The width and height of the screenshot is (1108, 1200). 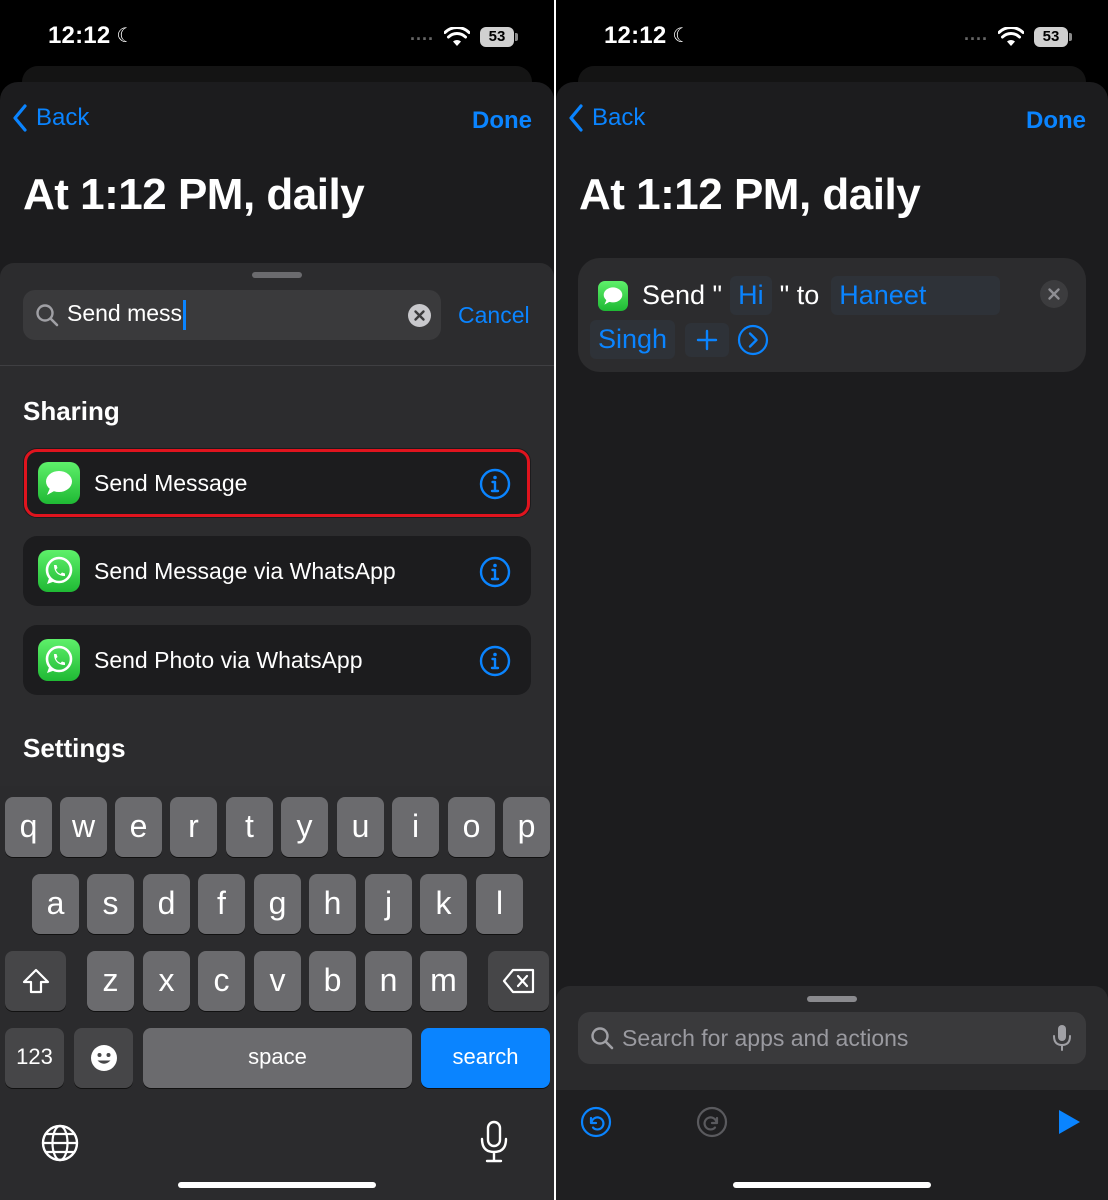 I want to click on shift-icon, so click(x=35, y=981).